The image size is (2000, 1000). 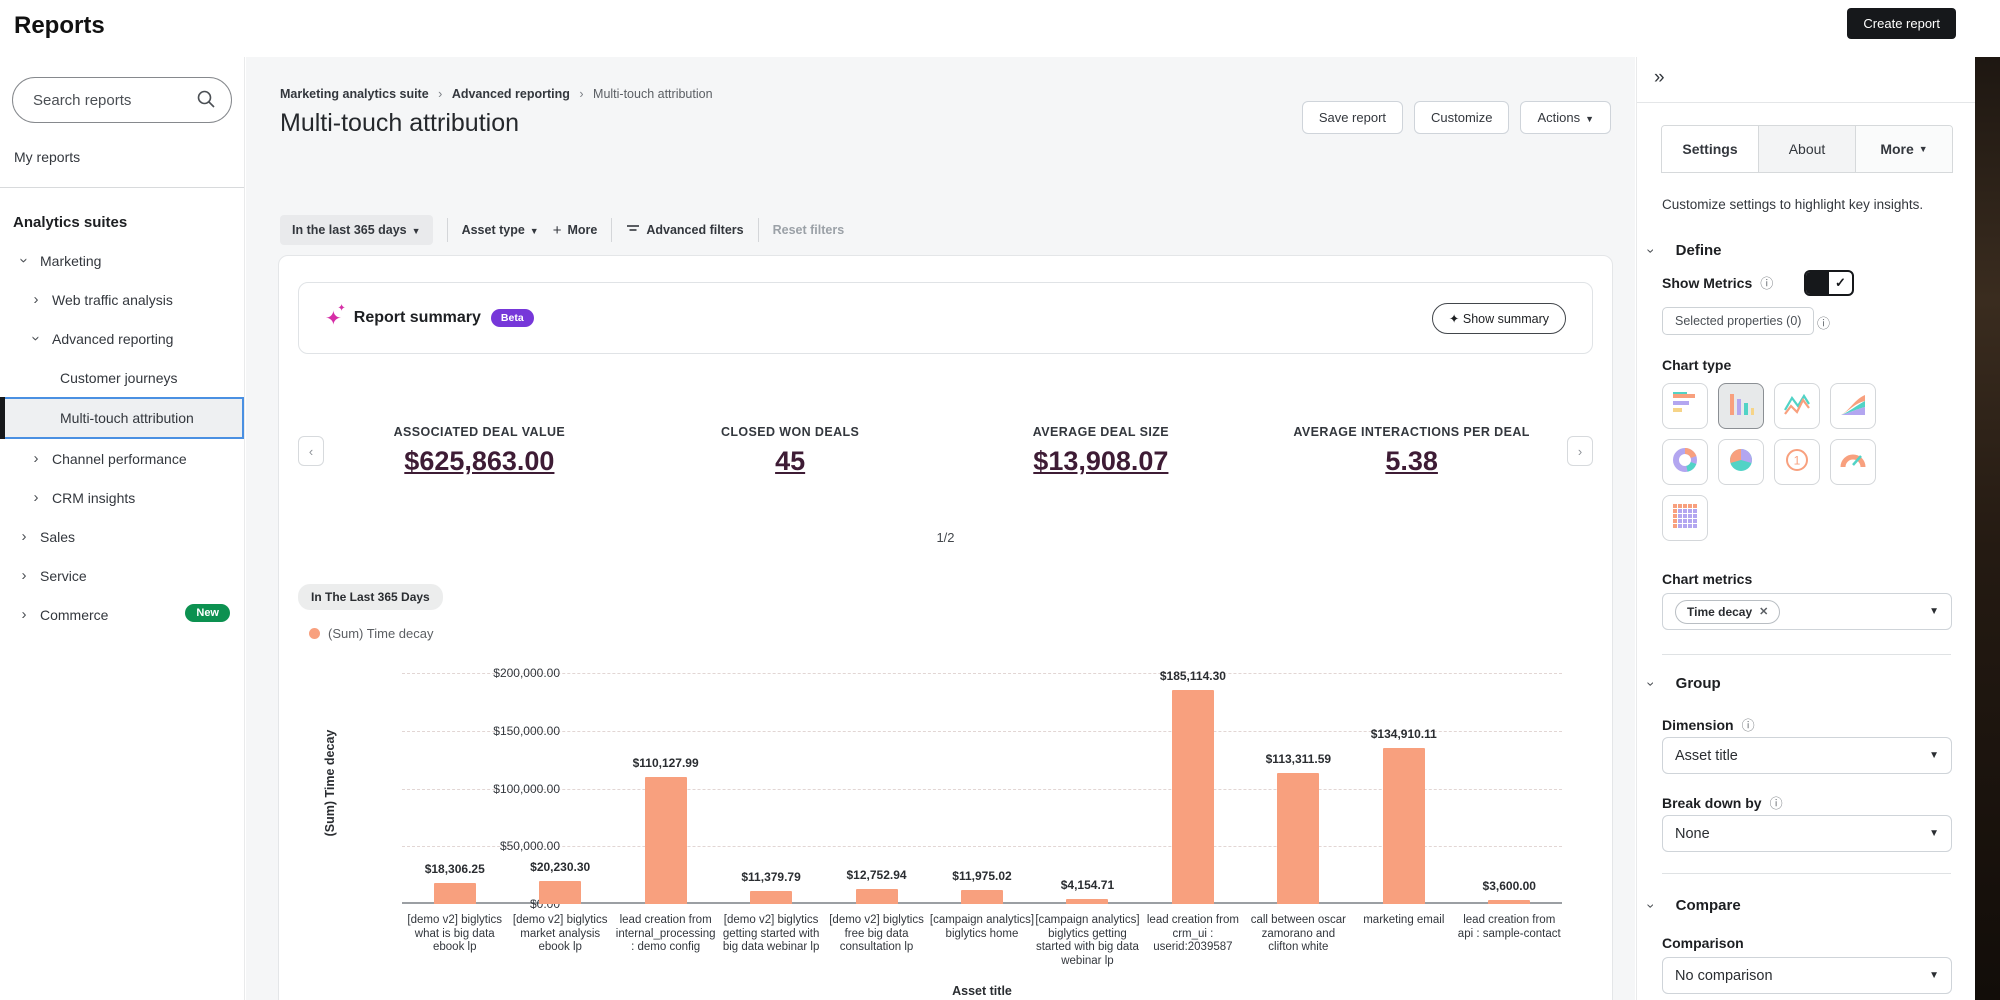 I want to click on show-summary-button: ✦ Show summary, so click(x=1498, y=318).